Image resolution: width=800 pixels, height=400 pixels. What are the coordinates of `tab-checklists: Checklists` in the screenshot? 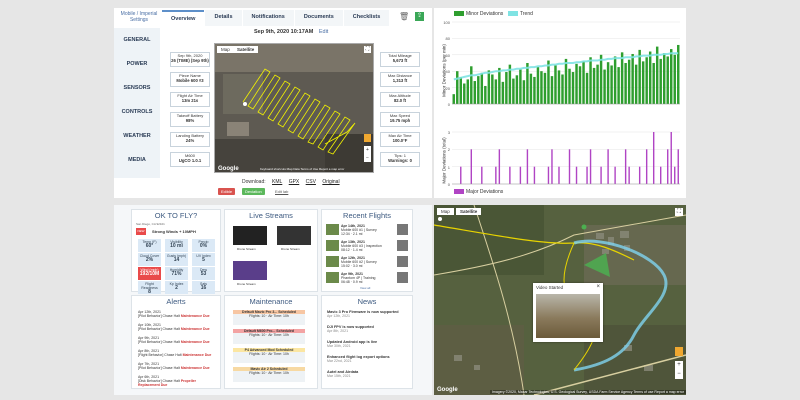 It's located at (366, 18).